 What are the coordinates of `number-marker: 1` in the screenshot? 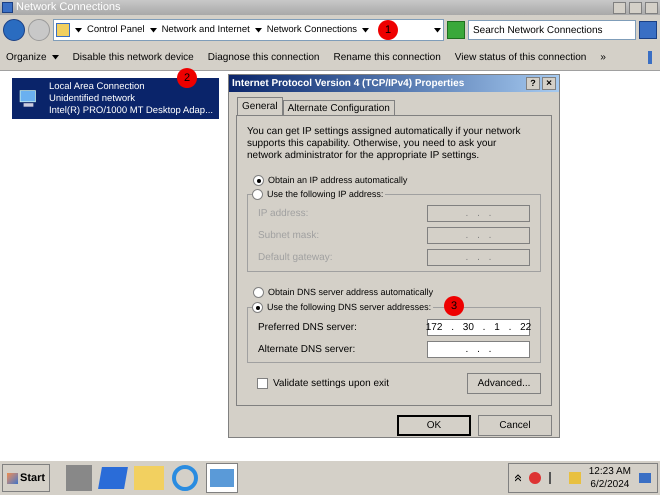 It's located at (388, 30).